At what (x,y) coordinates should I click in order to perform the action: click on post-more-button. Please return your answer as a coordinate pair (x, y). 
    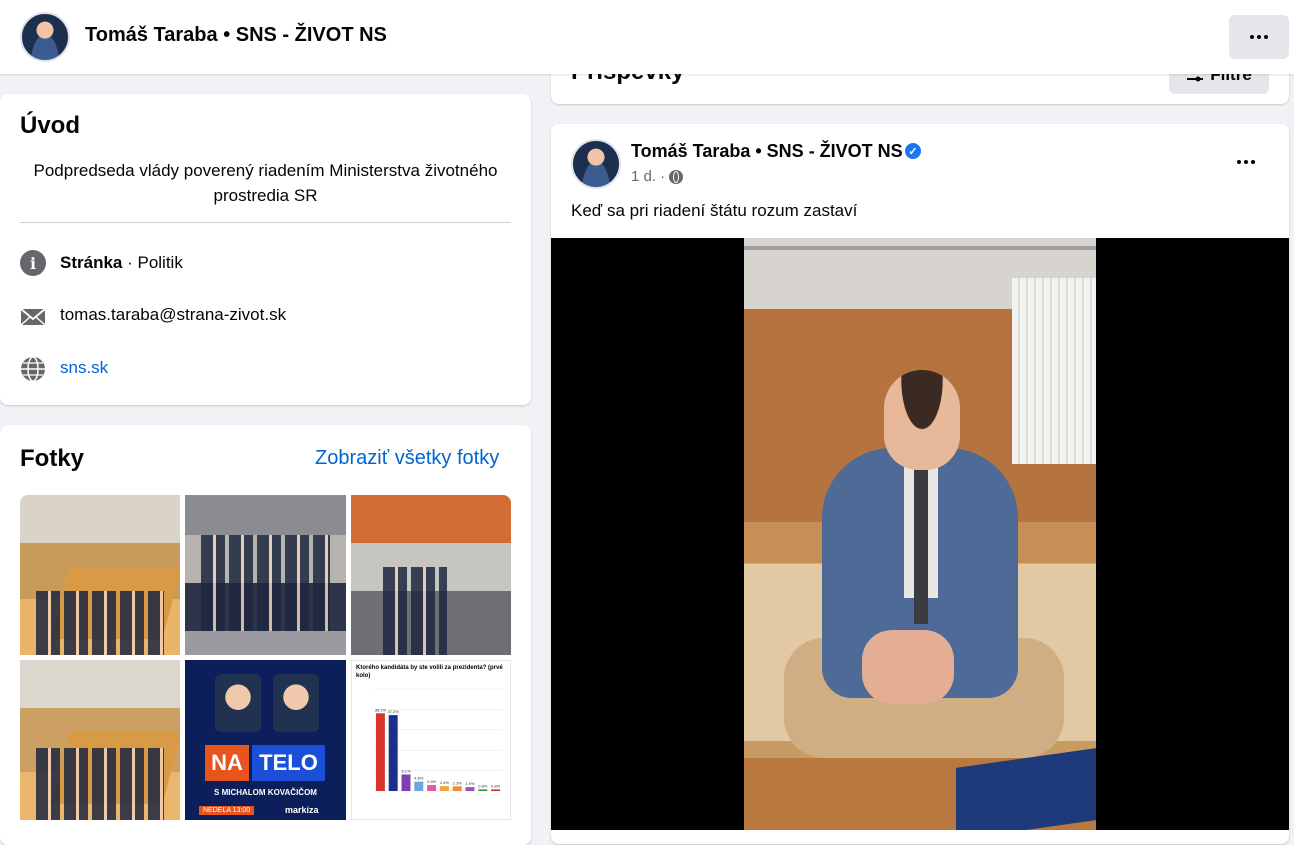
    Looking at the image, I should click on (1246, 162).